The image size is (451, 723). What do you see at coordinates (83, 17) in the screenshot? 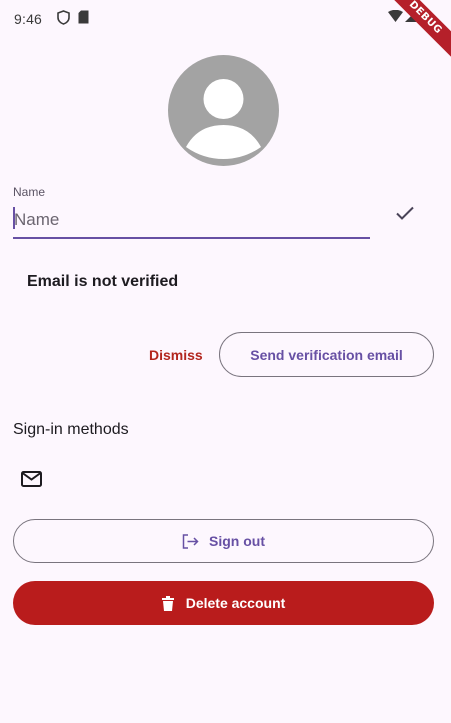
I see `sd-card-icon` at bounding box center [83, 17].